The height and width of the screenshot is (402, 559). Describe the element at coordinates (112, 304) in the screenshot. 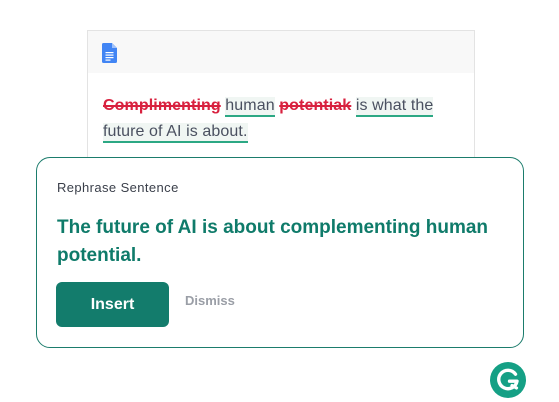

I see `insert-button: Insert` at that location.